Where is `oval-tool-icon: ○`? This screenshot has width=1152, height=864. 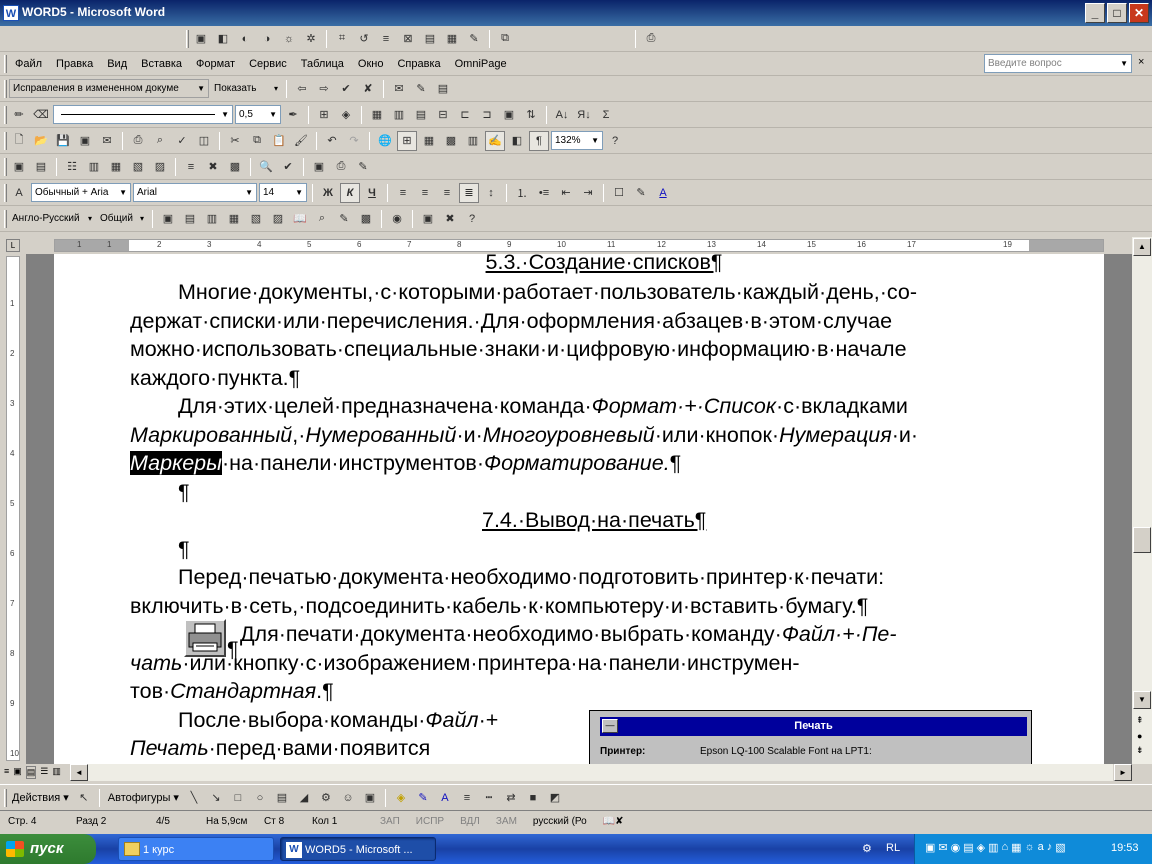 oval-tool-icon: ○ is located at coordinates (260, 798).